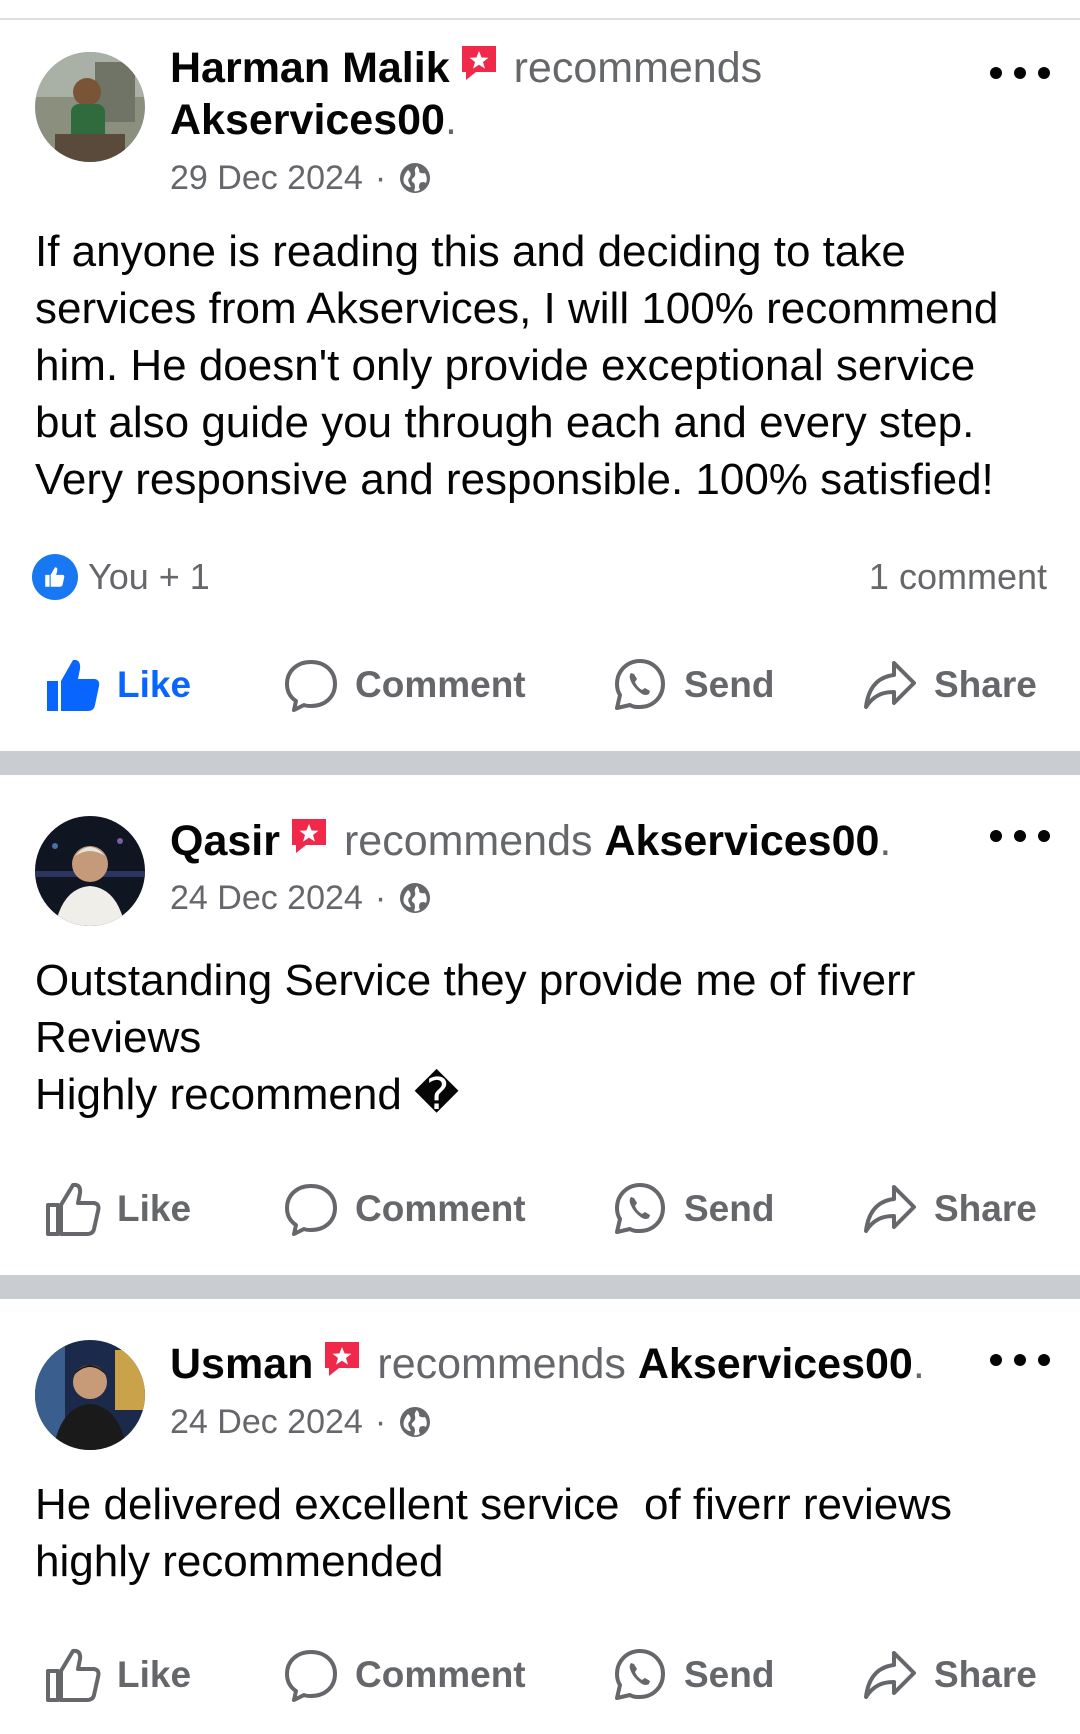 The height and width of the screenshot is (1734, 1080). Describe the element at coordinates (225, 841) in the screenshot. I see `author-name: Qasir` at that location.